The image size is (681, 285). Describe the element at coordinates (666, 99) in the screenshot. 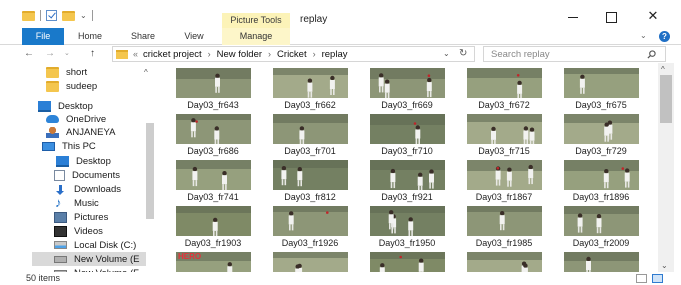

I see `scrollbar-thumb` at that location.